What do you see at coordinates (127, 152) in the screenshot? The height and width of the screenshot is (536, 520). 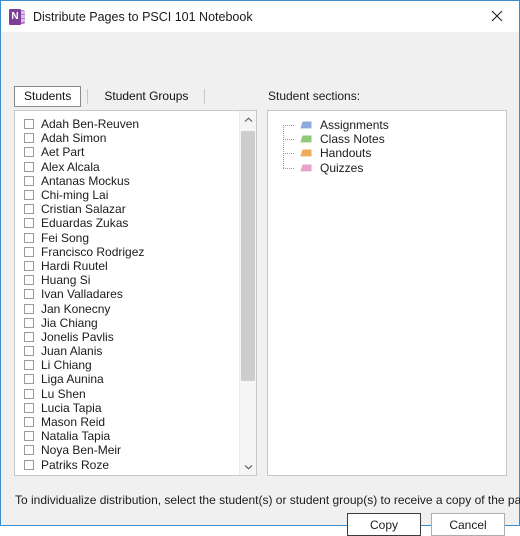 I see `student-list-item: Aet Part` at bounding box center [127, 152].